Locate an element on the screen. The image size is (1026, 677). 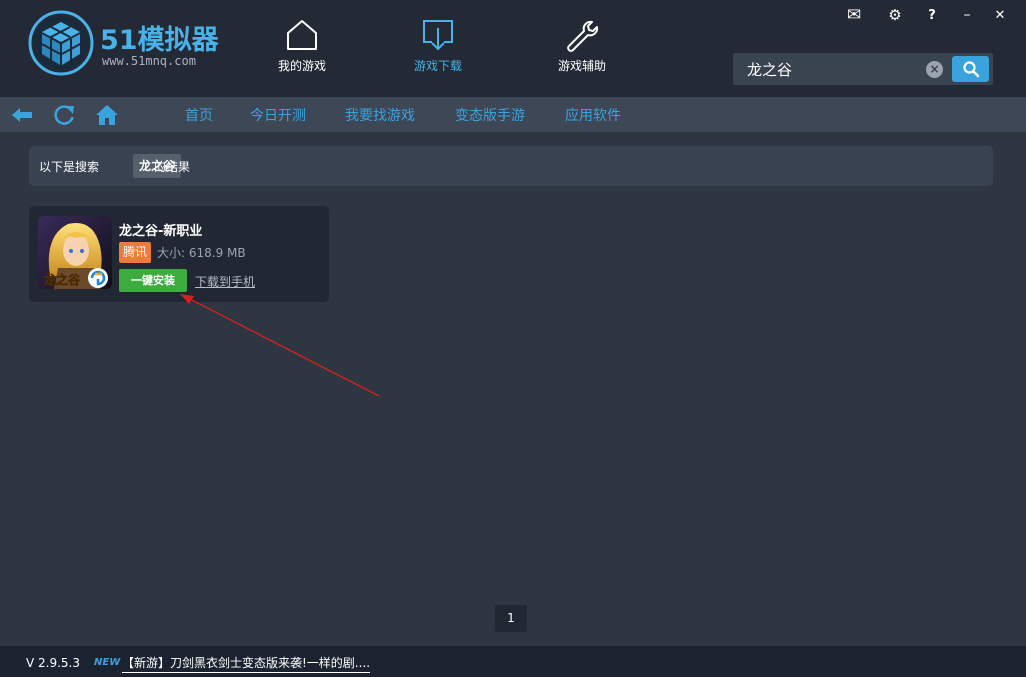
tab-find-game: 我要找游戏 is located at coordinates (380, 114).